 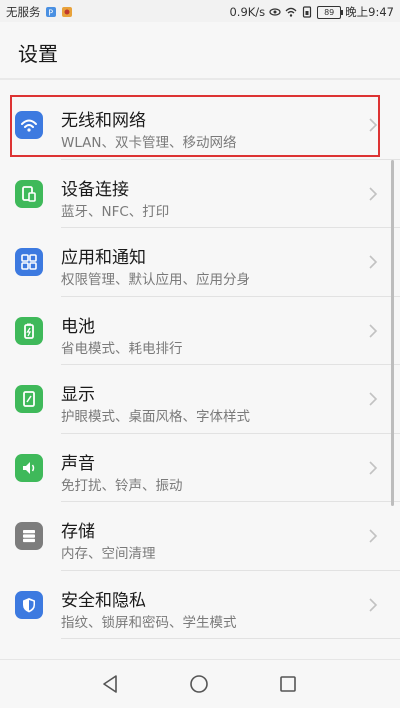 What do you see at coordinates (110, 684) in the screenshot?
I see `back-icon` at bounding box center [110, 684].